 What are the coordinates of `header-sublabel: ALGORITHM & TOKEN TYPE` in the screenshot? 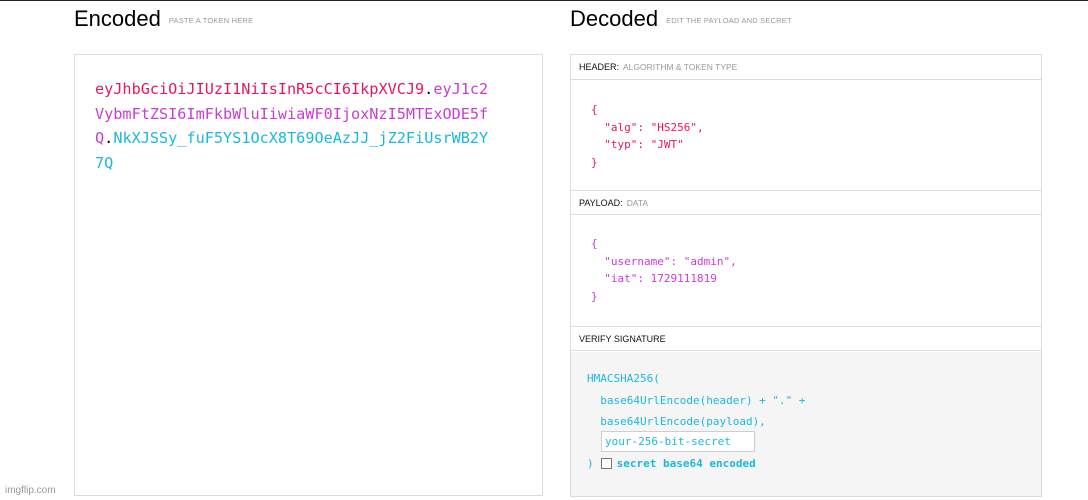 It's located at (680, 67).